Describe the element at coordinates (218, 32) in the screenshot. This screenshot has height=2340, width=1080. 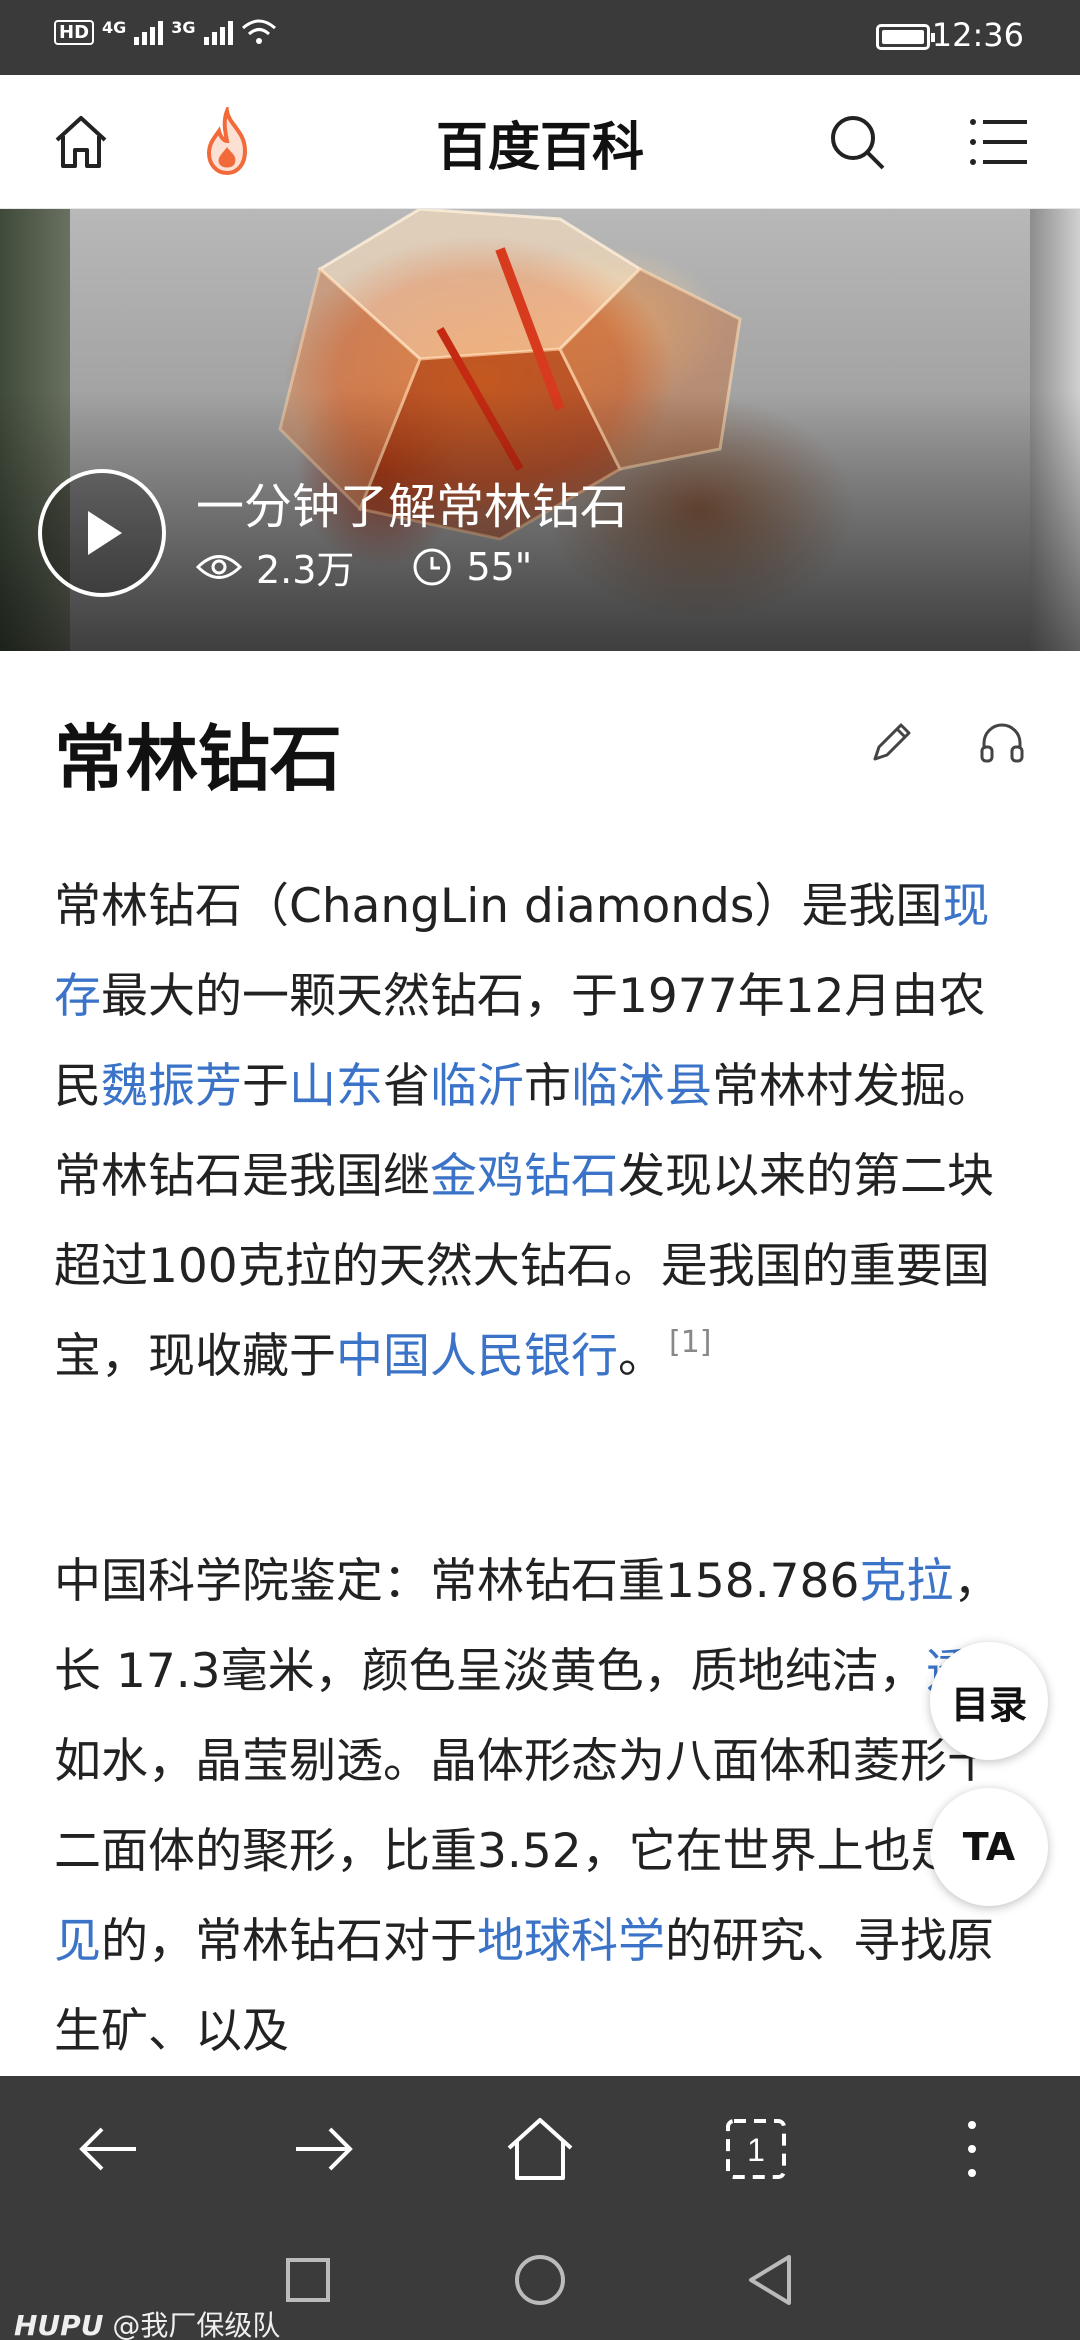
I see `signal-2-icon` at that location.